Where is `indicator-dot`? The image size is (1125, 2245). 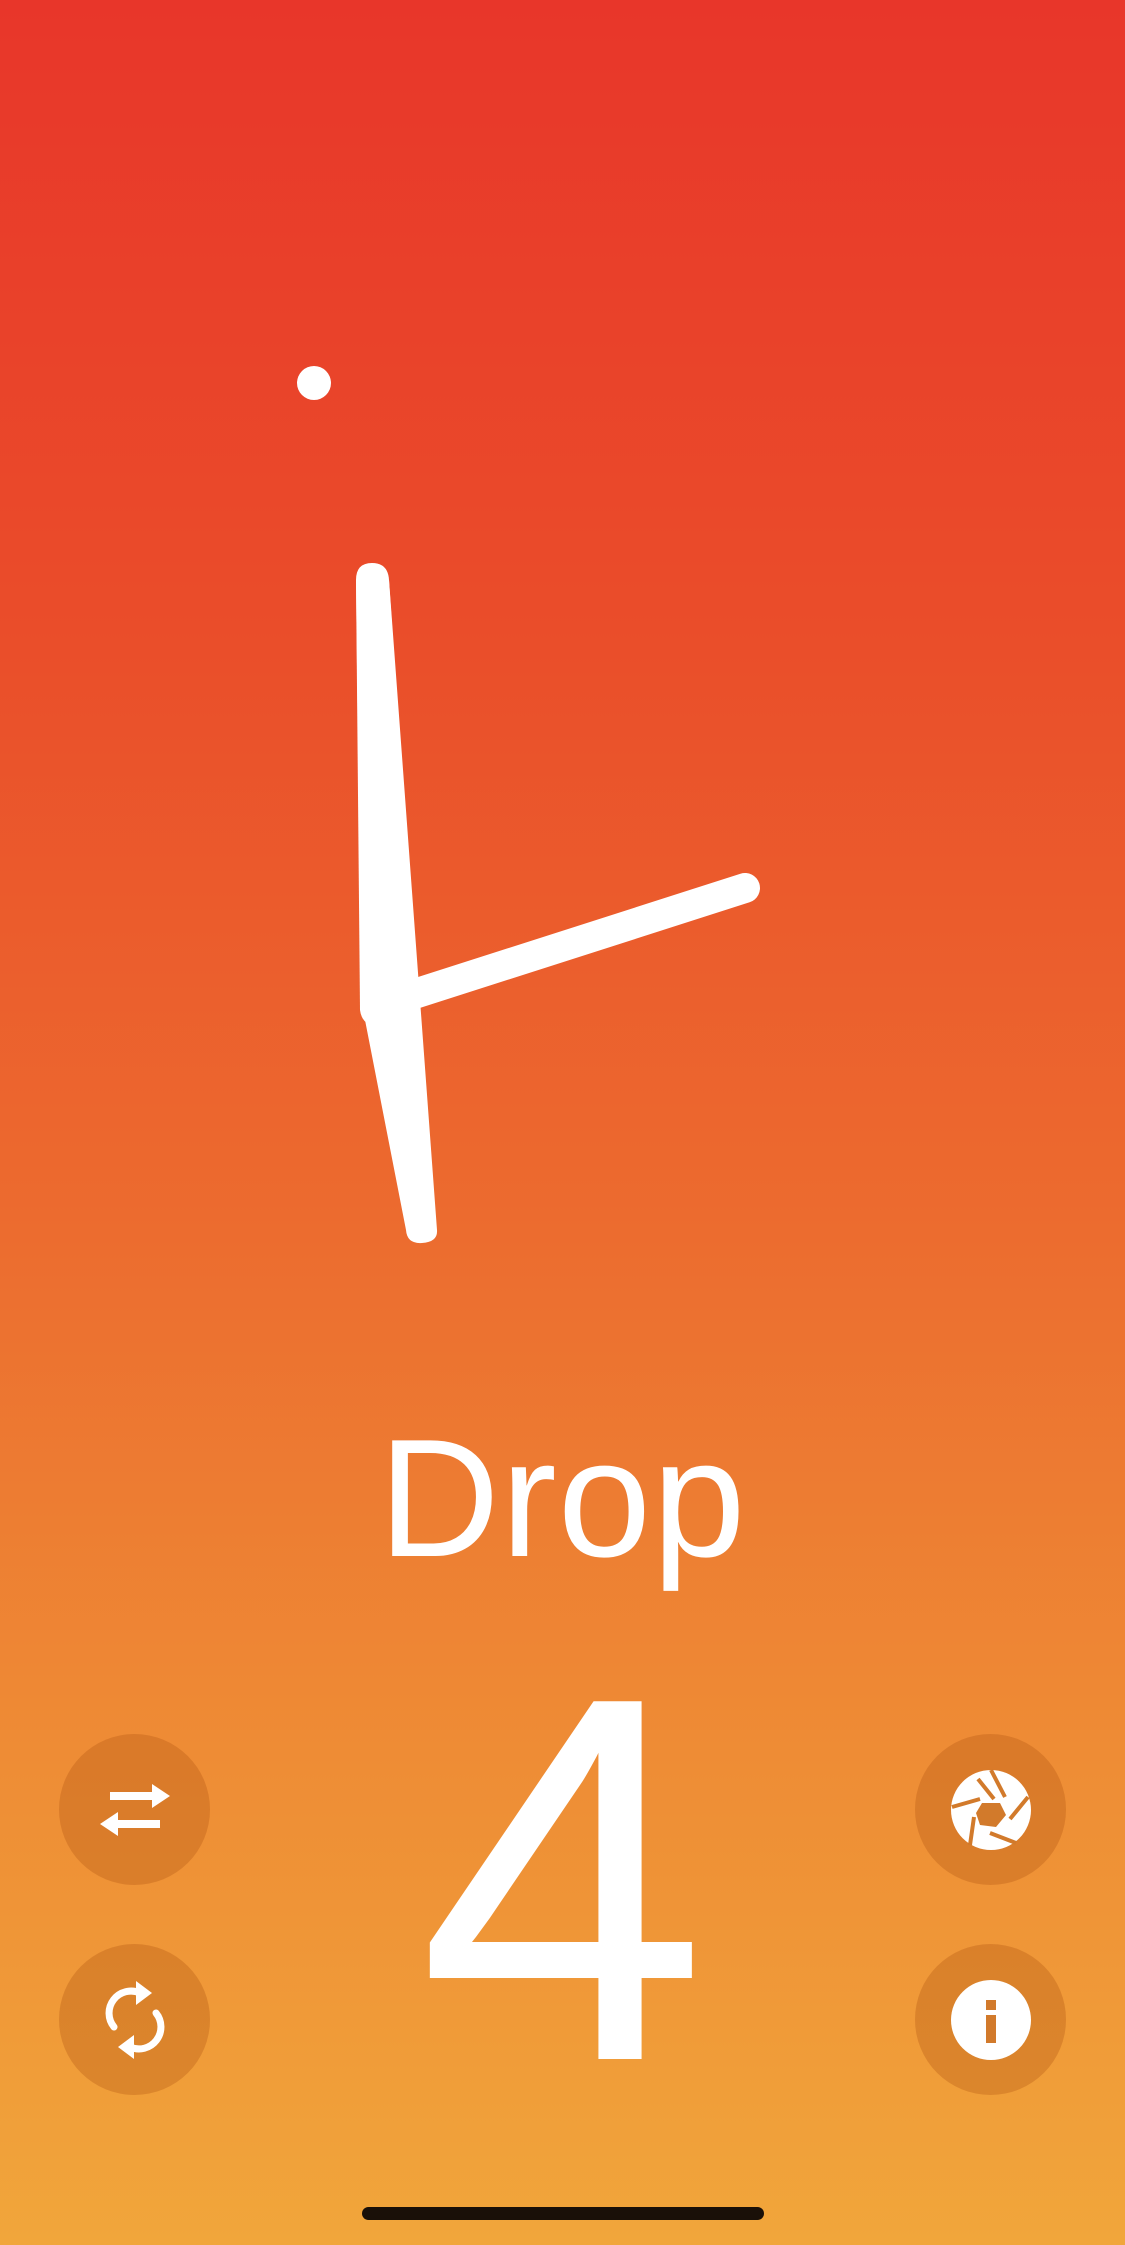
indicator-dot is located at coordinates (314, 383).